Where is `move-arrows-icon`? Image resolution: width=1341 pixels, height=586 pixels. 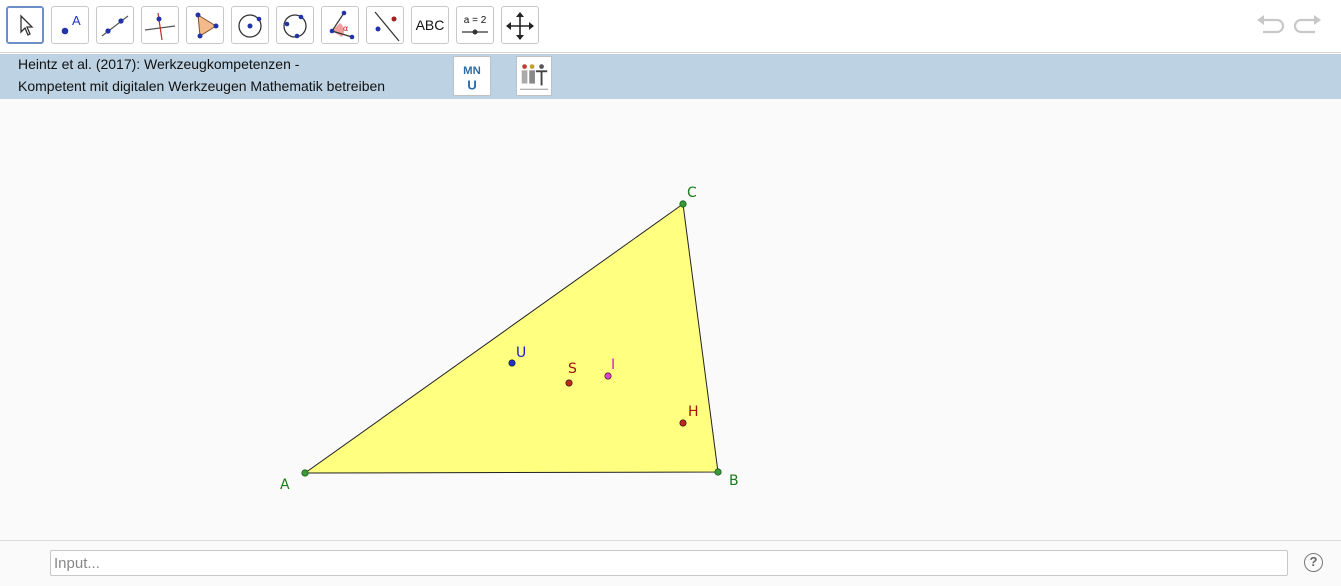
move-arrows-icon is located at coordinates (520, 26).